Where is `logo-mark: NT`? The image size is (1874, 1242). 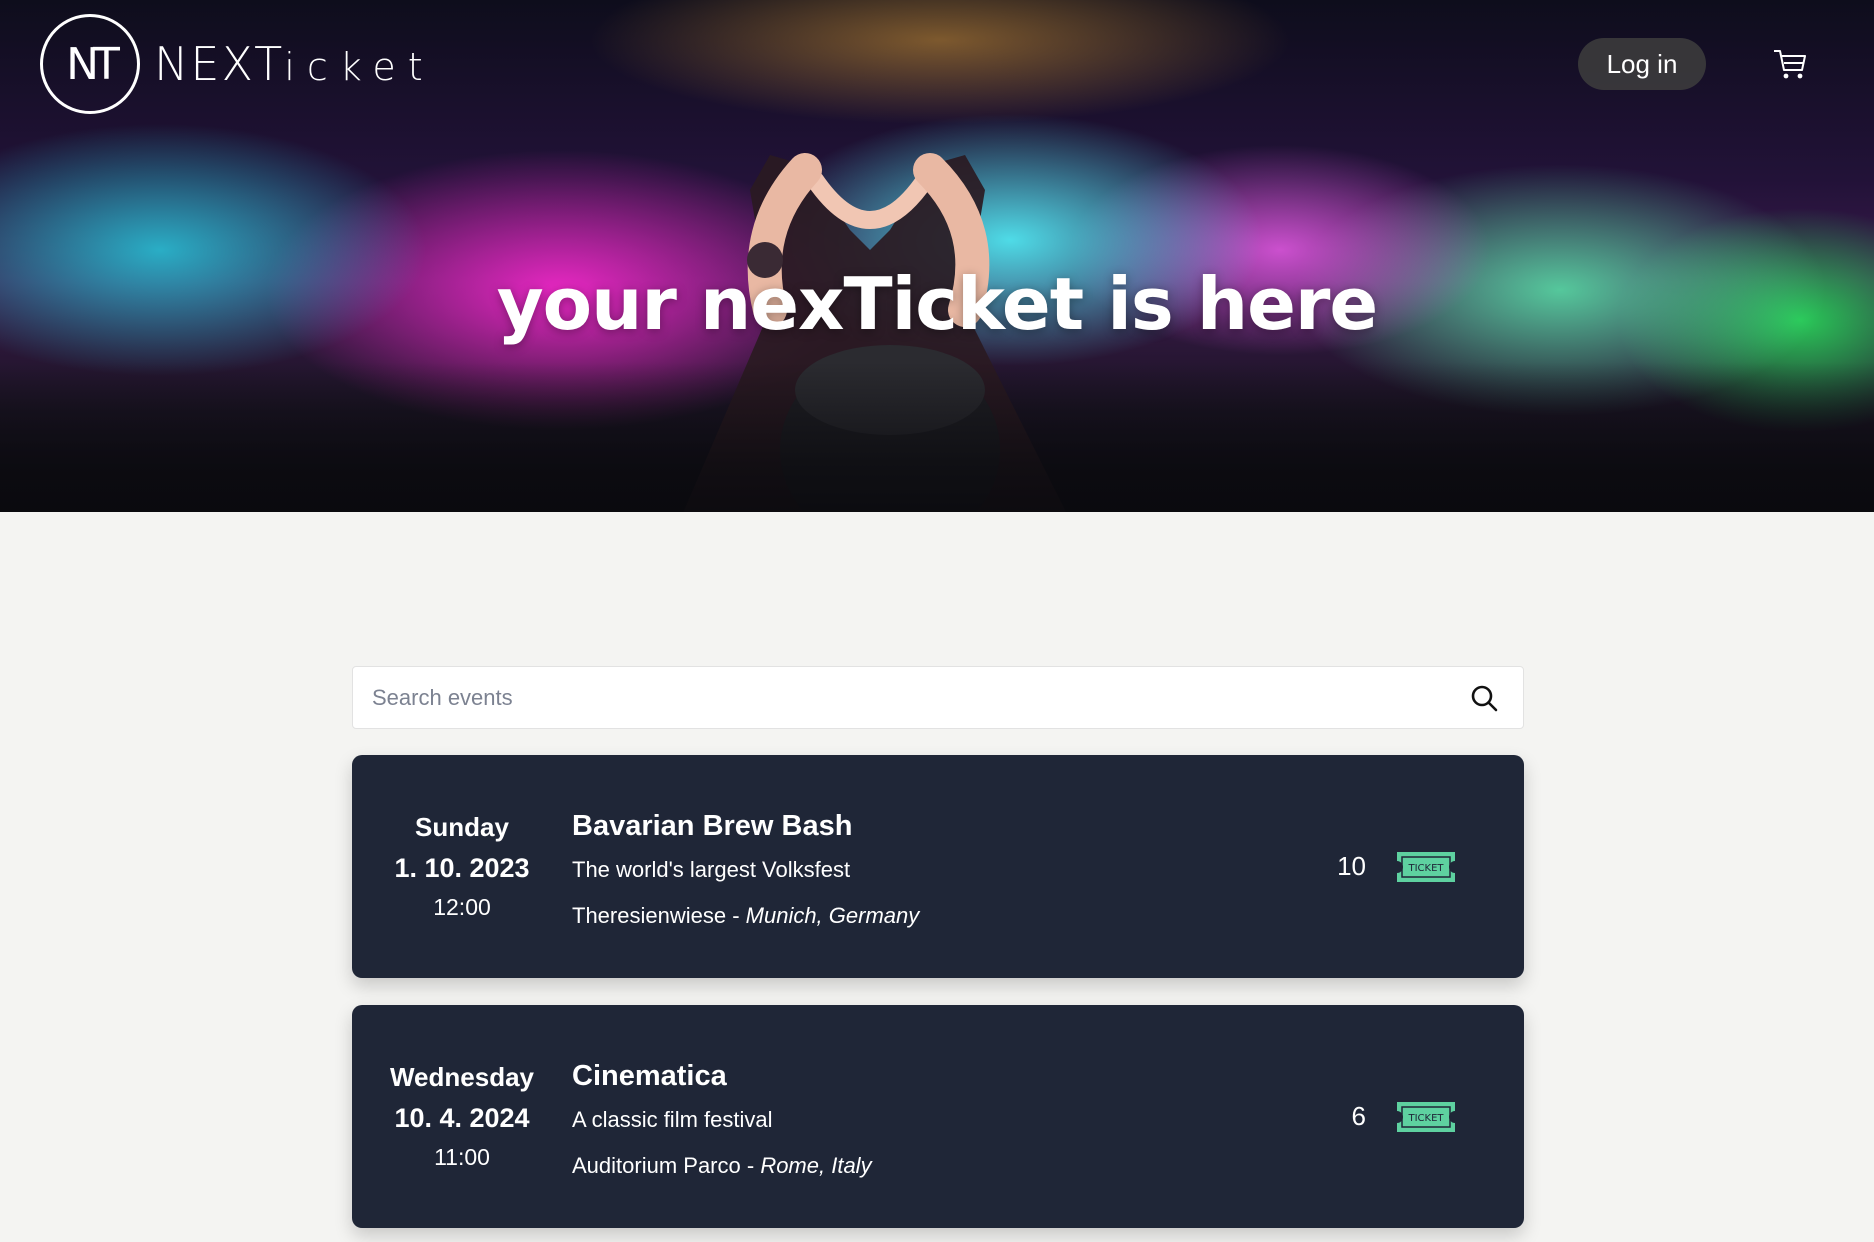
logo-mark: NT is located at coordinates (90, 64).